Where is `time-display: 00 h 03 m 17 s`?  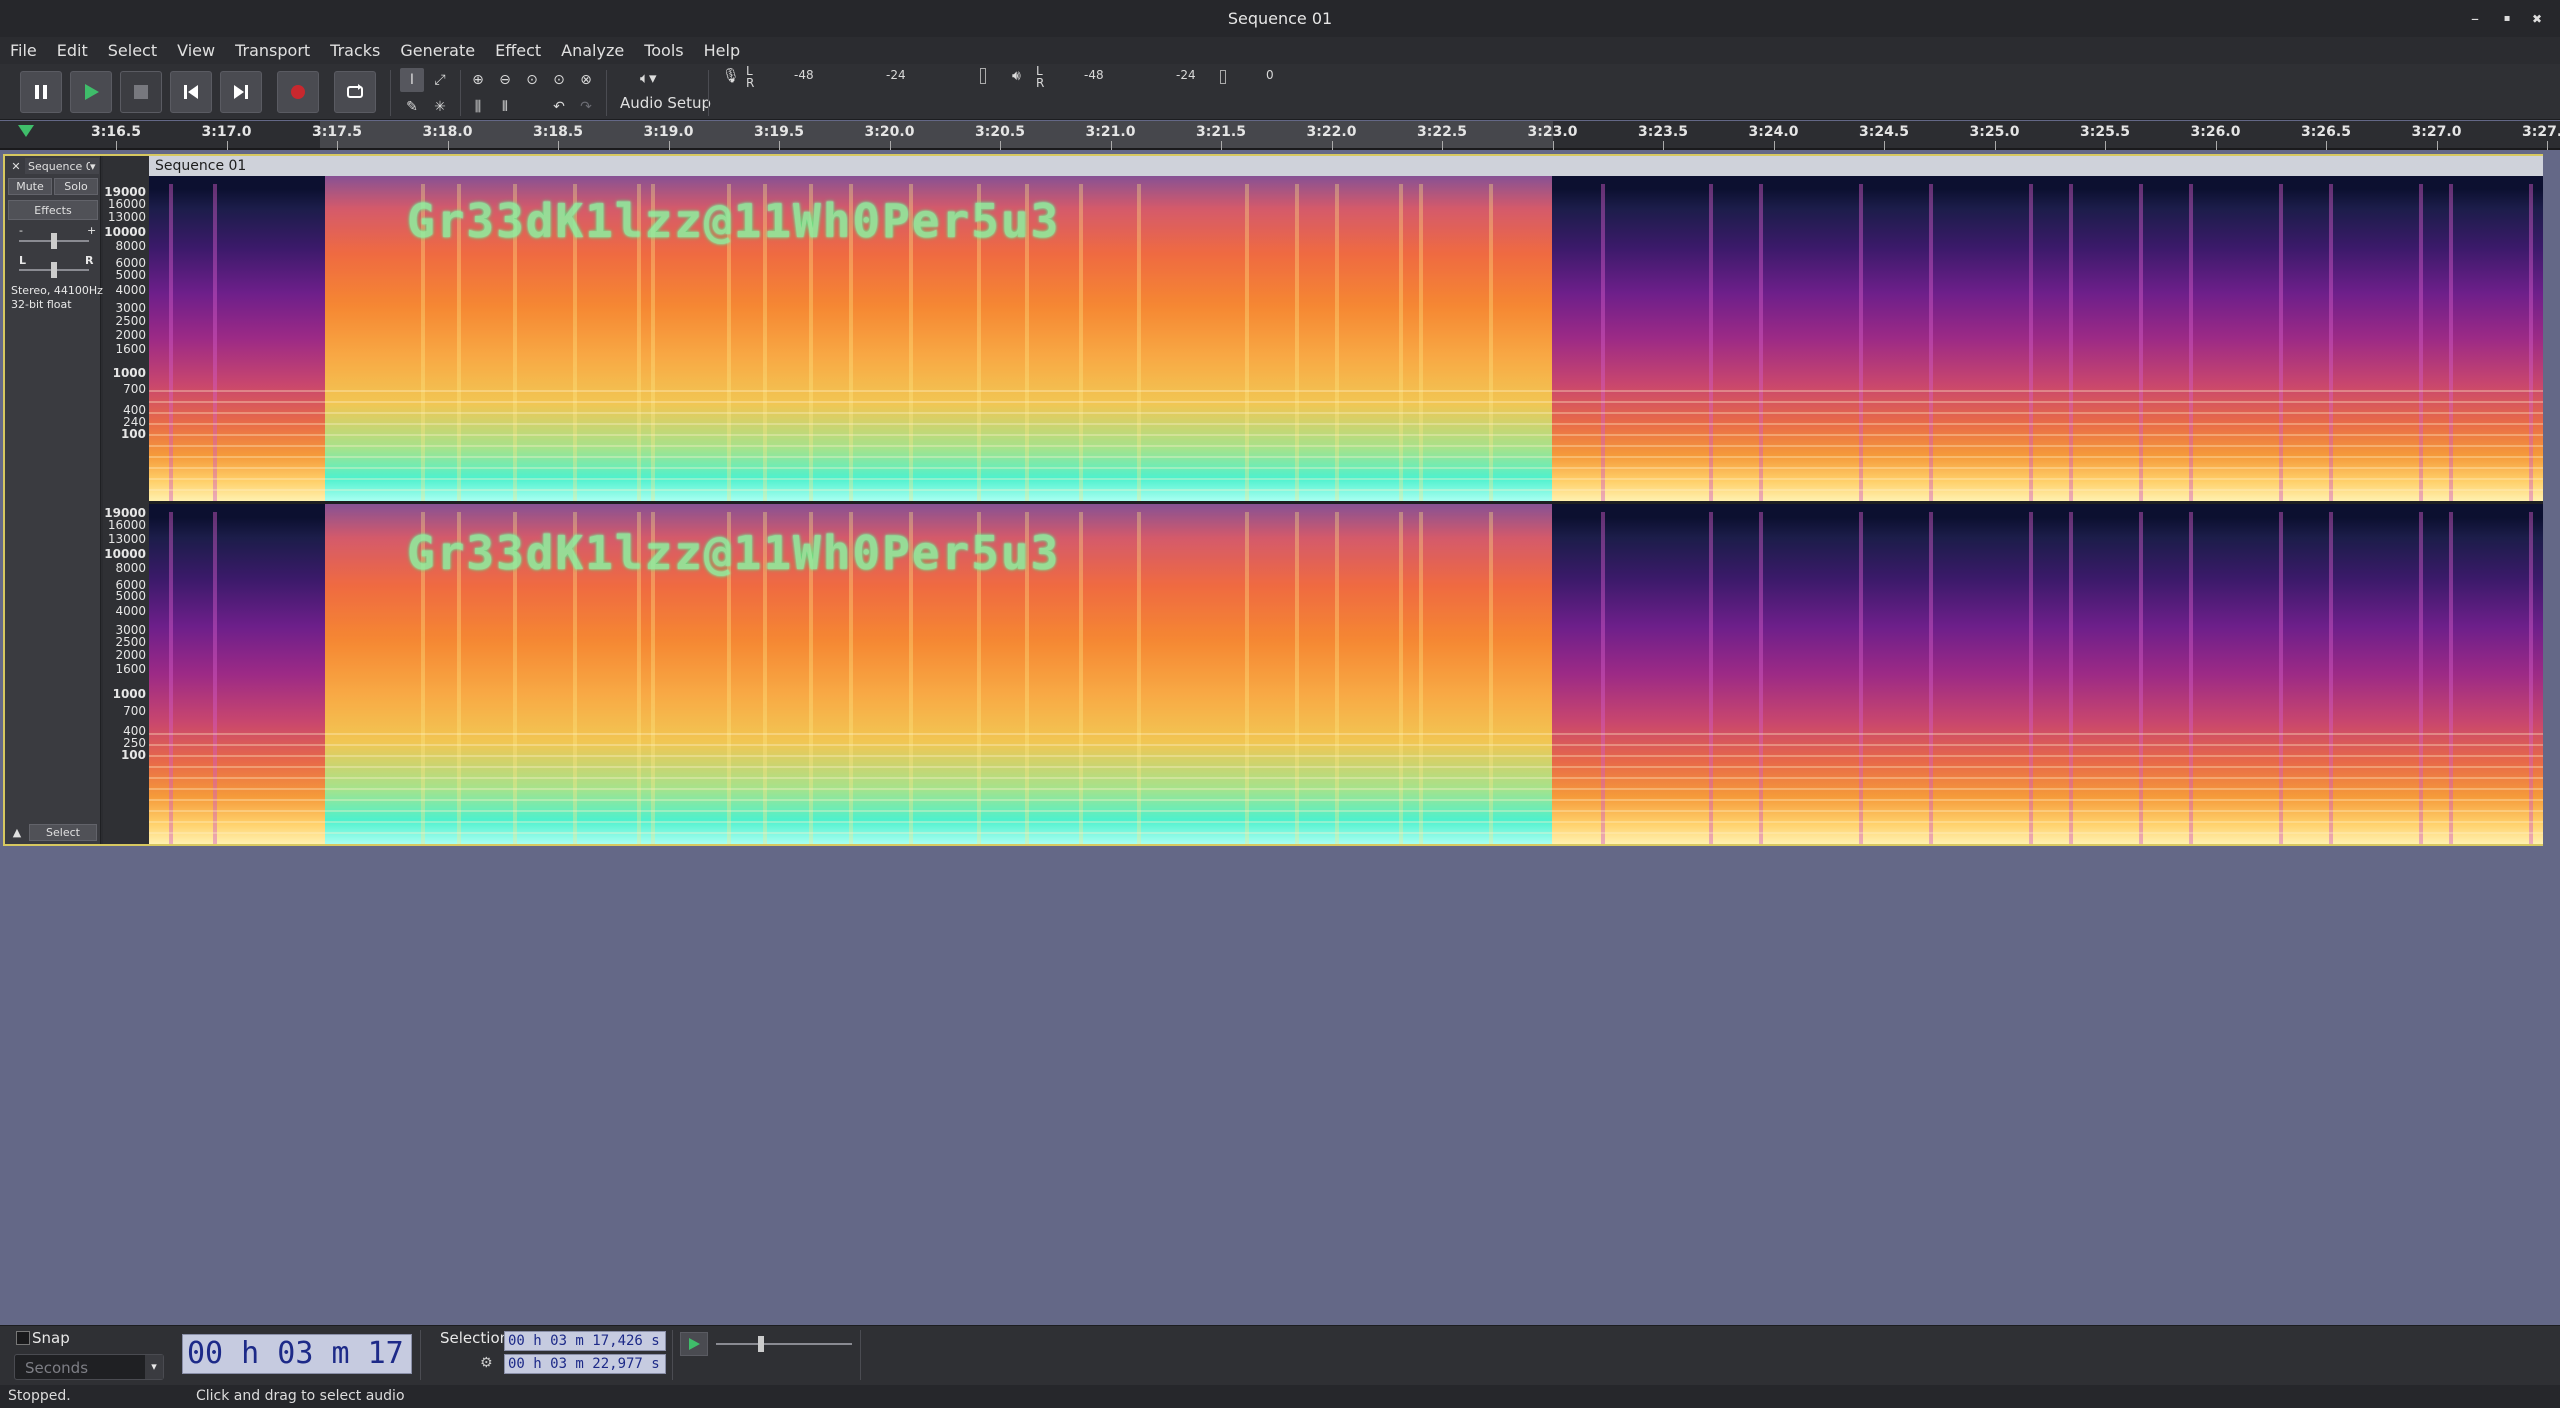
time-display: 00 h 03 m 17 s is located at coordinates (297, 1354).